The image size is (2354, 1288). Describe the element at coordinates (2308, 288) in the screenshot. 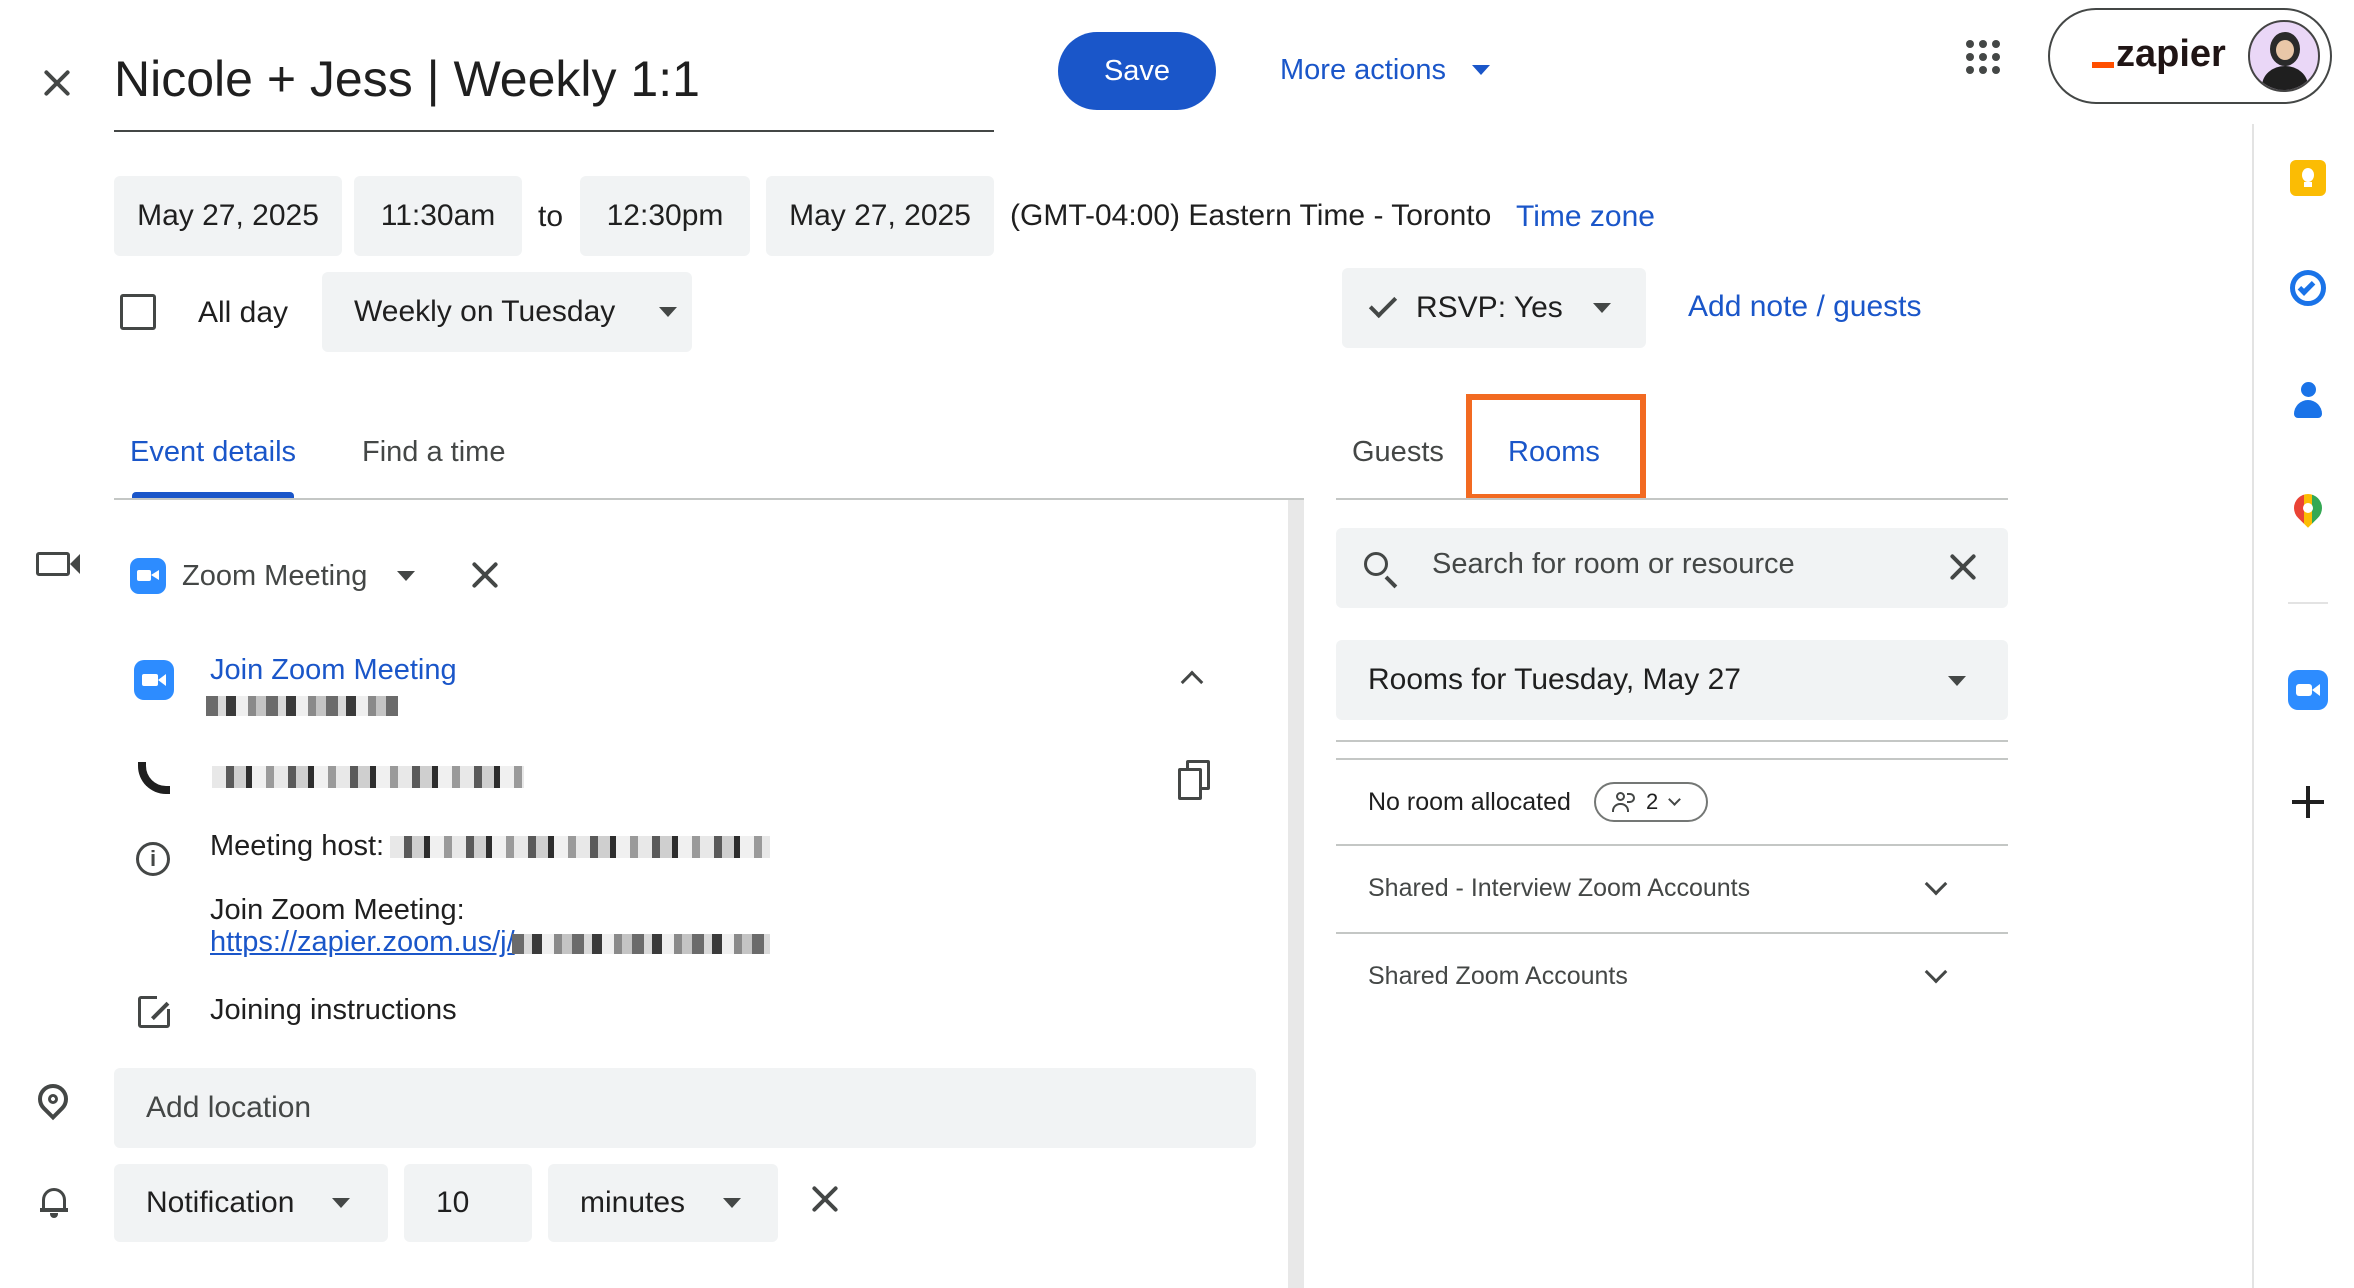

I see `tasks-icon` at that location.